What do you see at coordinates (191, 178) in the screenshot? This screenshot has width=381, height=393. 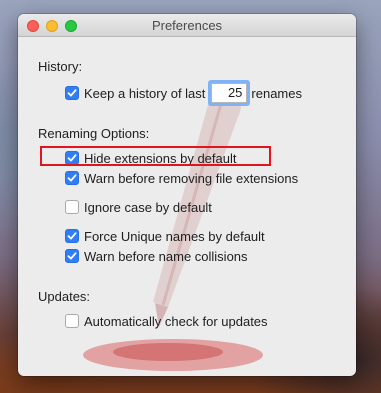 I see `warn-removing-extensions-label: Warn before removing file extensions` at bounding box center [191, 178].